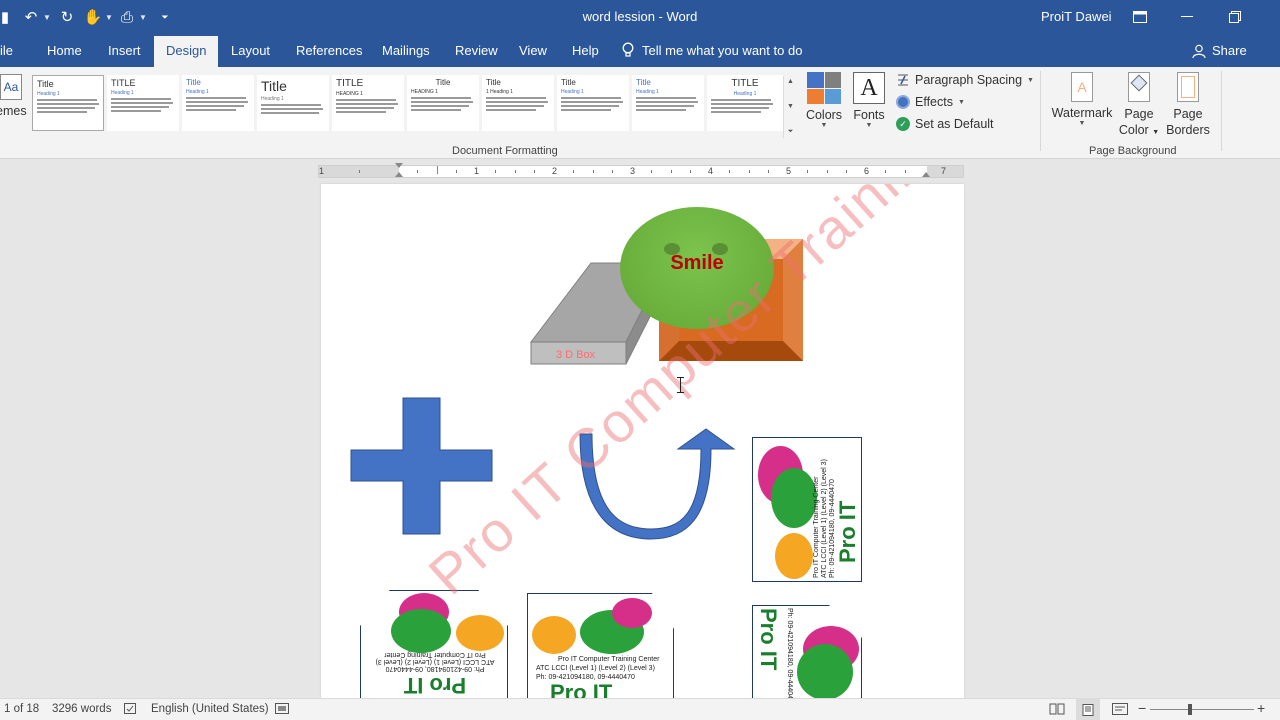 This screenshot has width=1280, height=720. I want to click on style-set-thumb: Title HEADING 1, so click(443, 103).